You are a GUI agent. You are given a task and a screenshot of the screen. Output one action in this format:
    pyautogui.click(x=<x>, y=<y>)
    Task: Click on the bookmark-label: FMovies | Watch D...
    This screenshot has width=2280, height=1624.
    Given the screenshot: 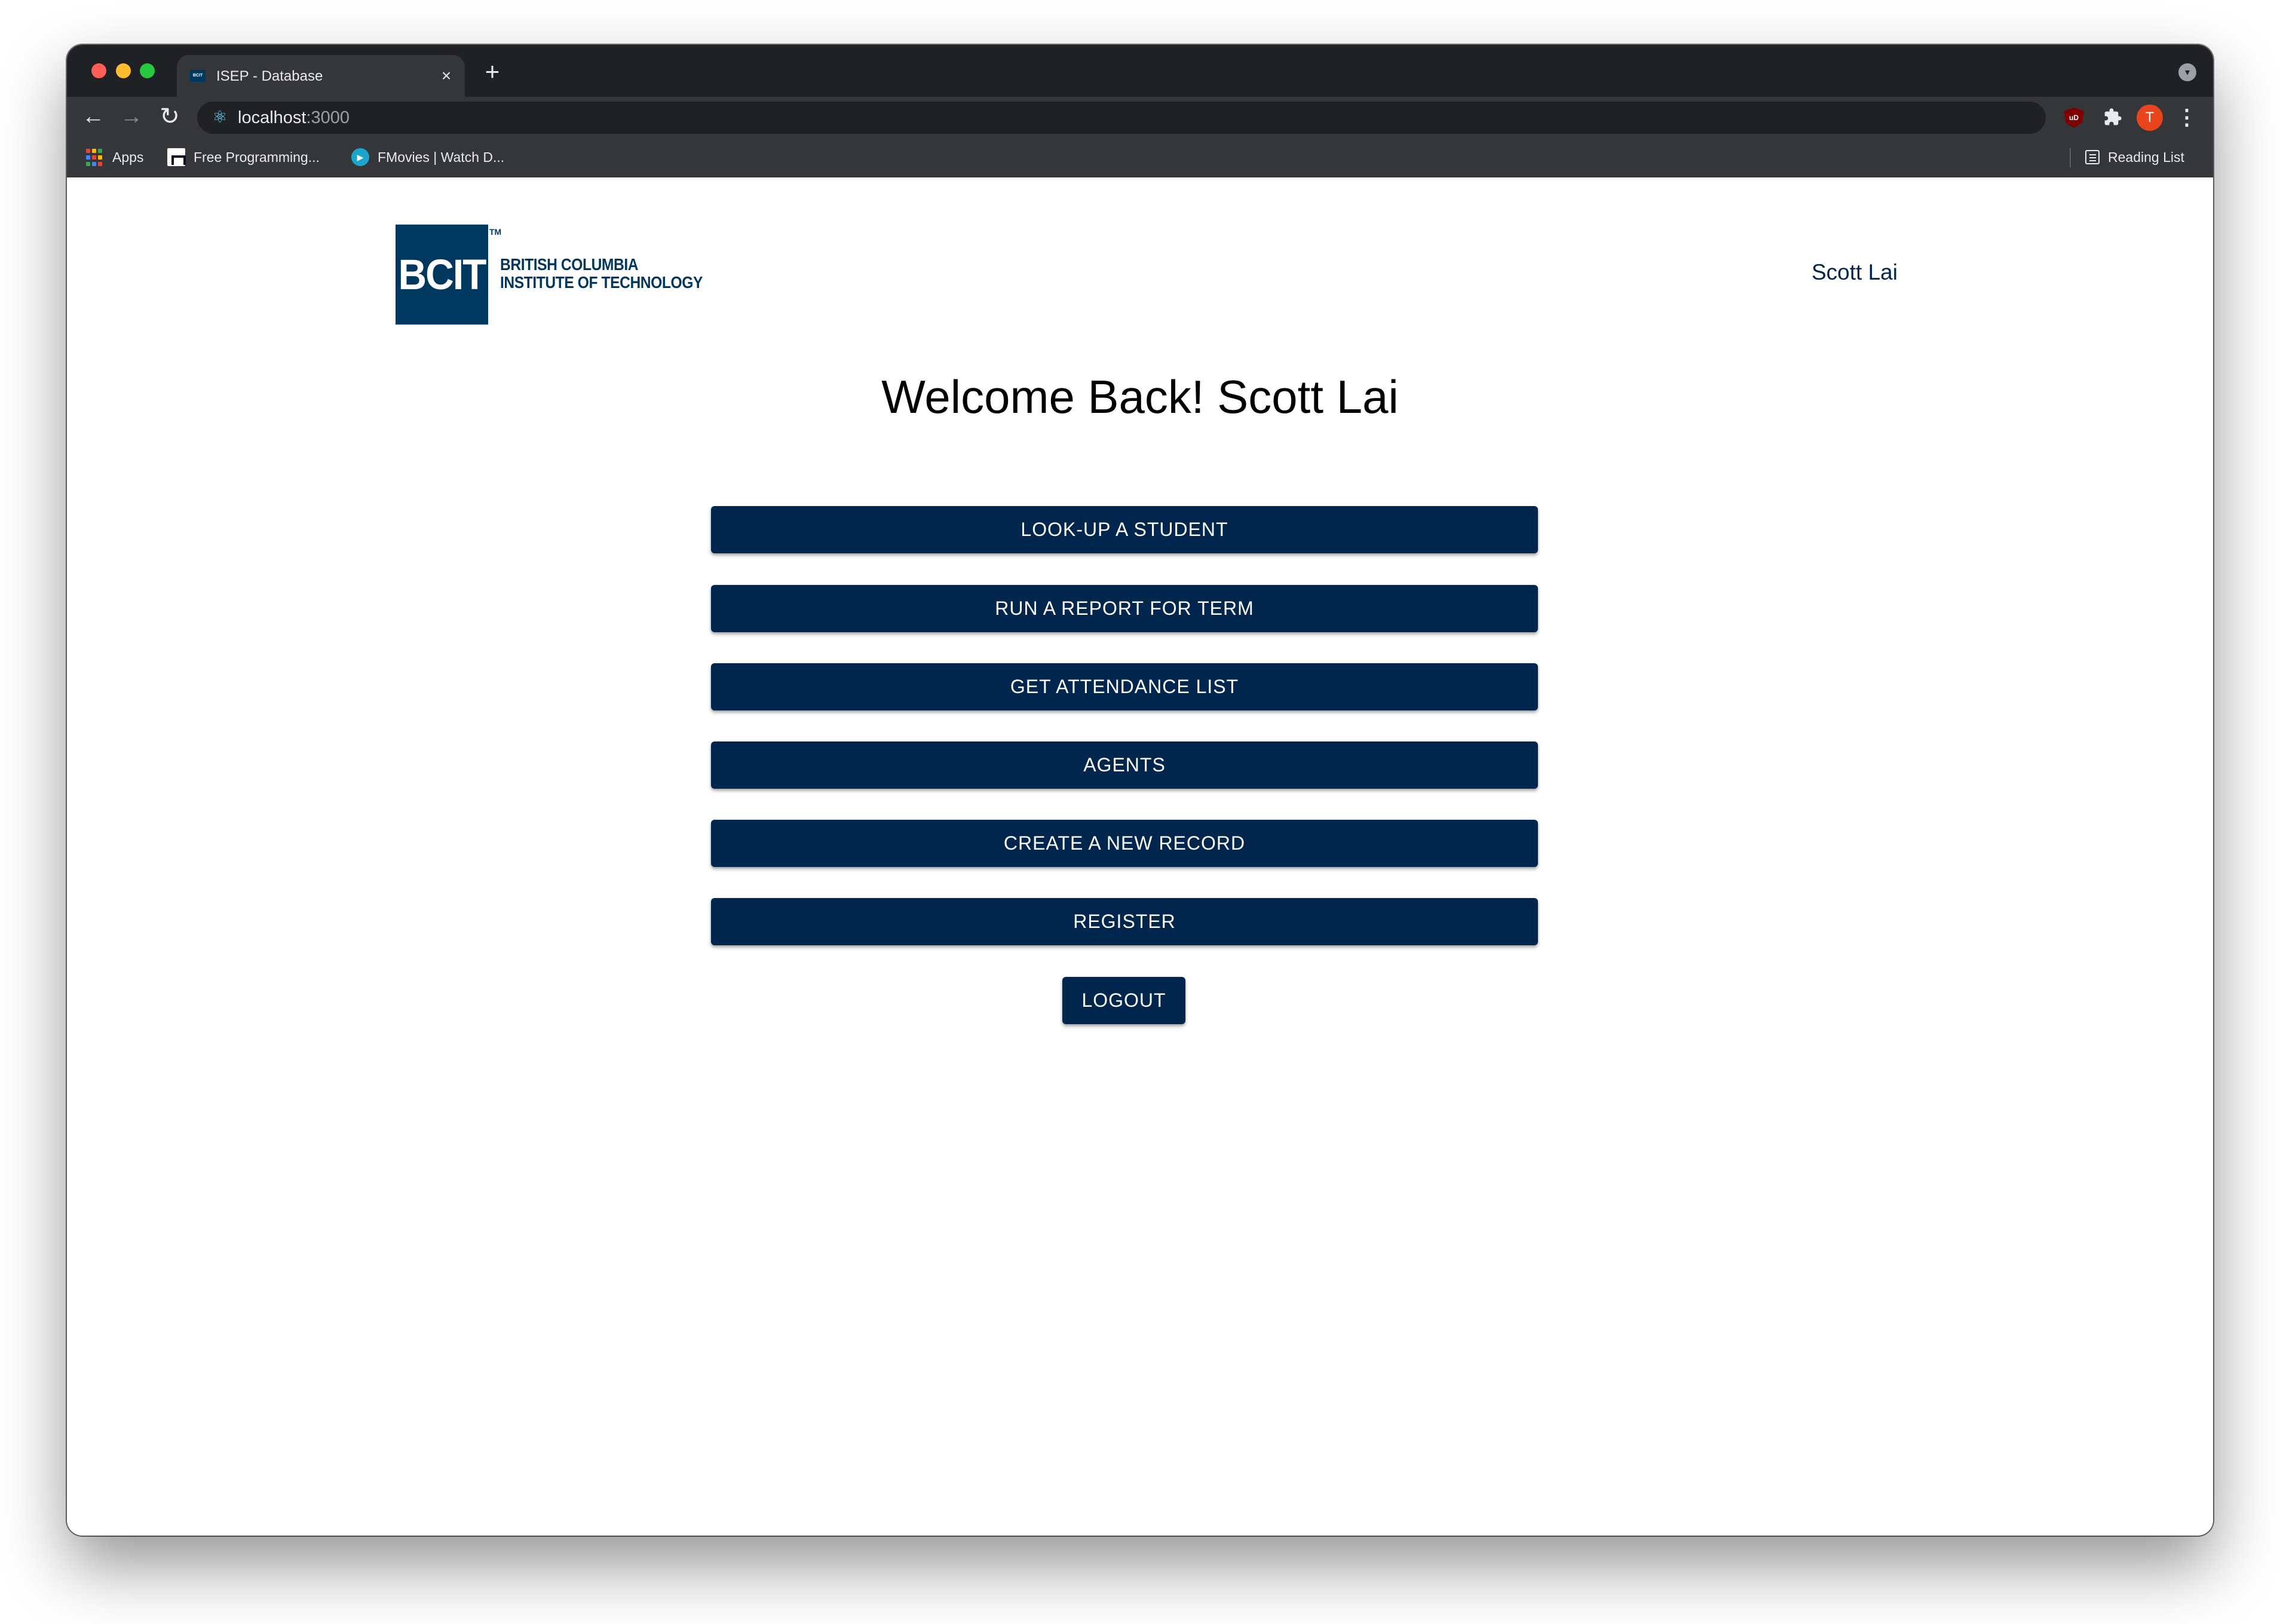 What is the action you would take?
    pyautogui.click(x=442, y=157)
    